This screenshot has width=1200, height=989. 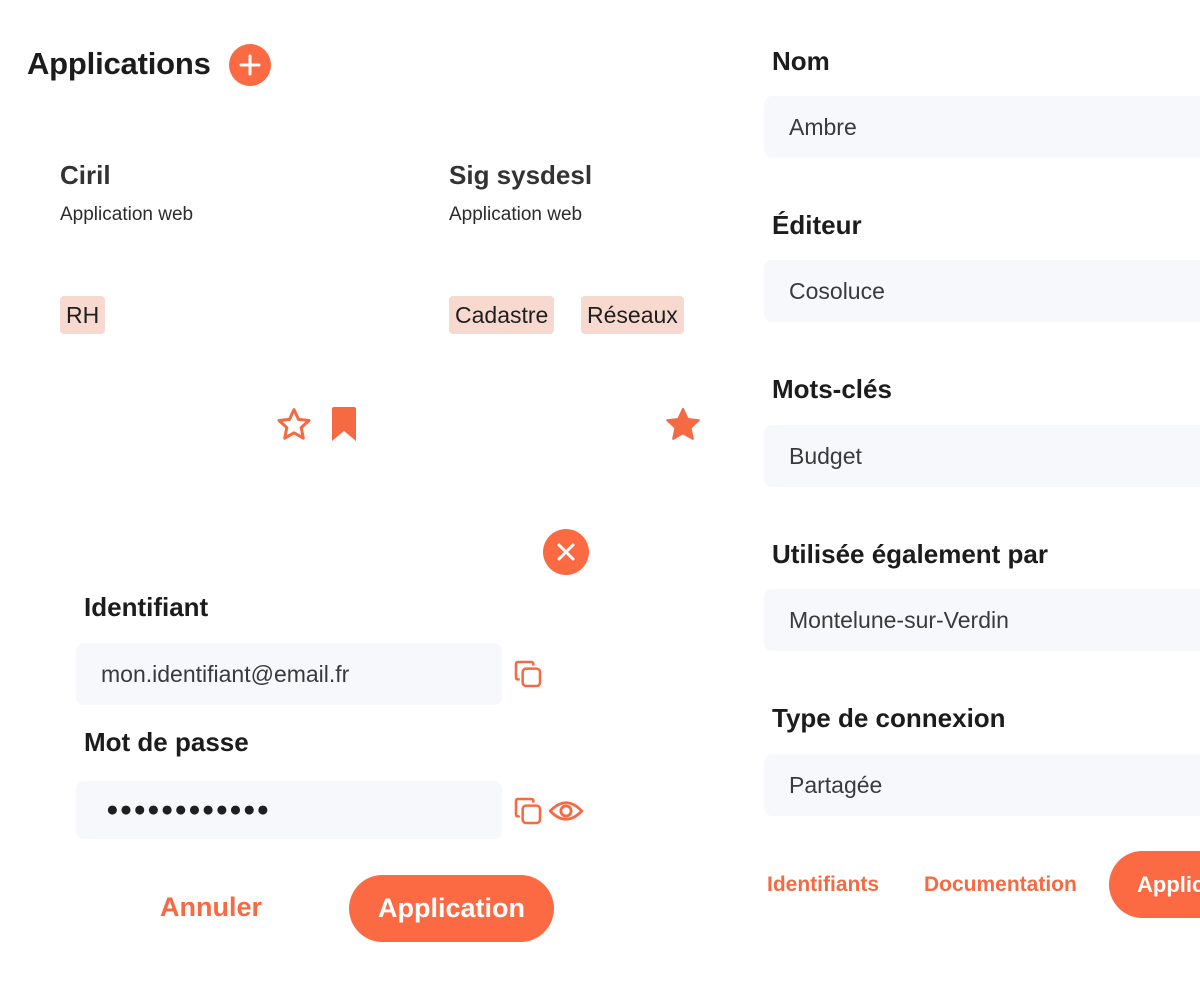 I want to click on application-button-label: Application, so click(x=1168, y=884).